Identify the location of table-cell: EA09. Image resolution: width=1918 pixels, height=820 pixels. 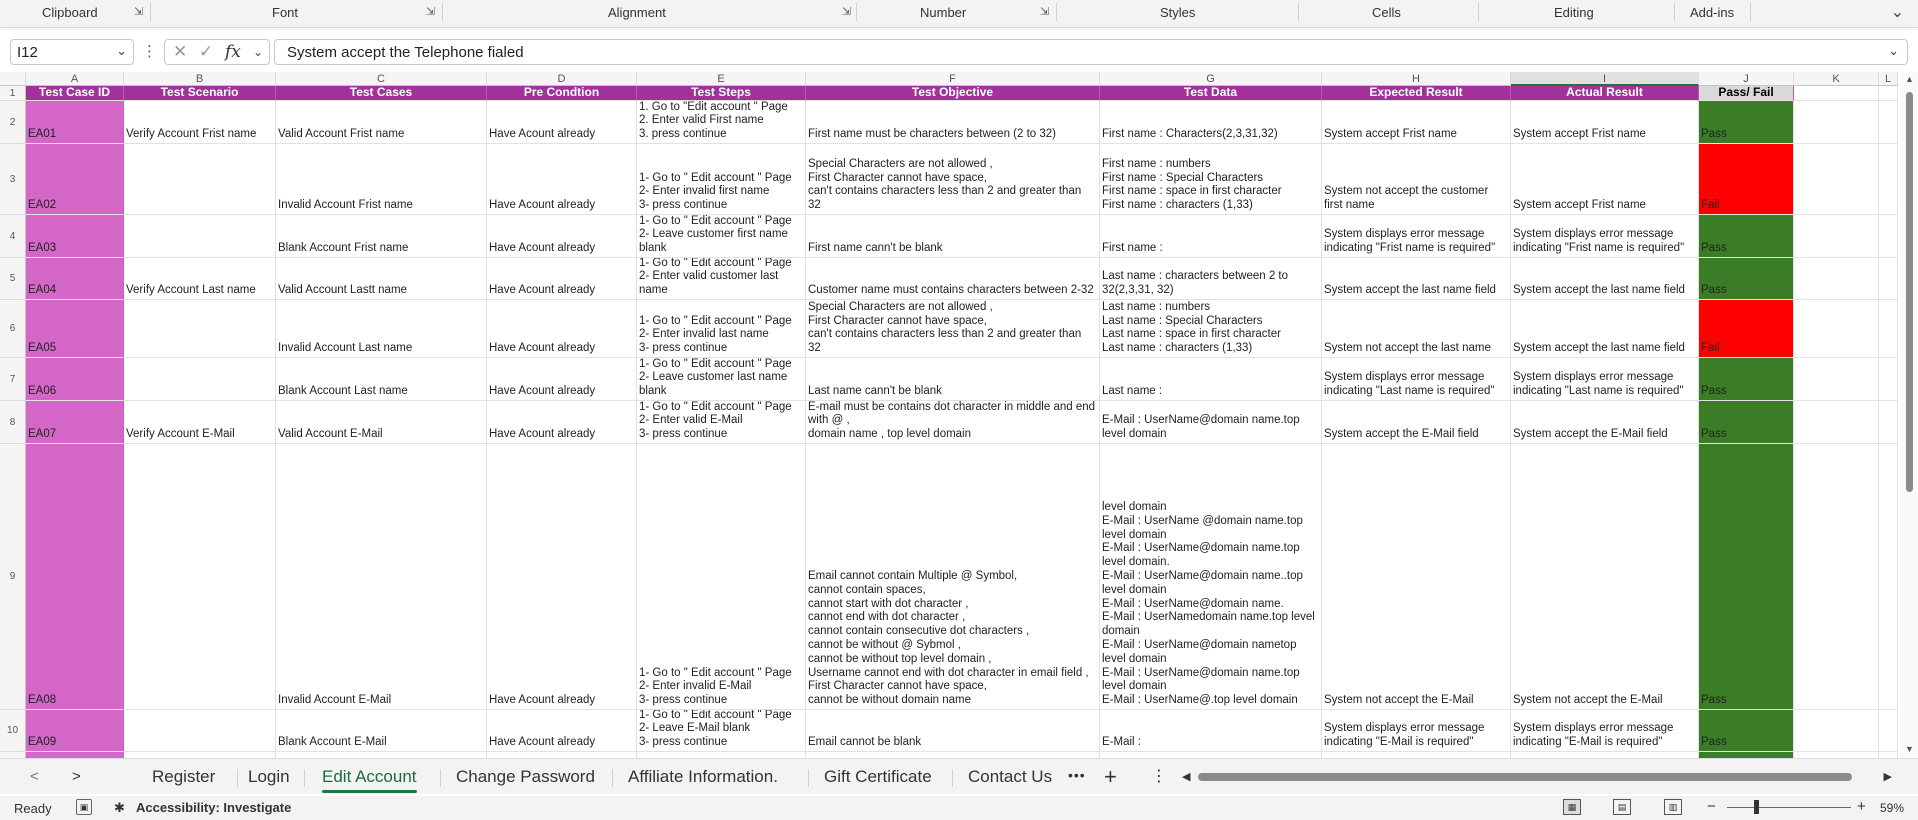
(75, 731).